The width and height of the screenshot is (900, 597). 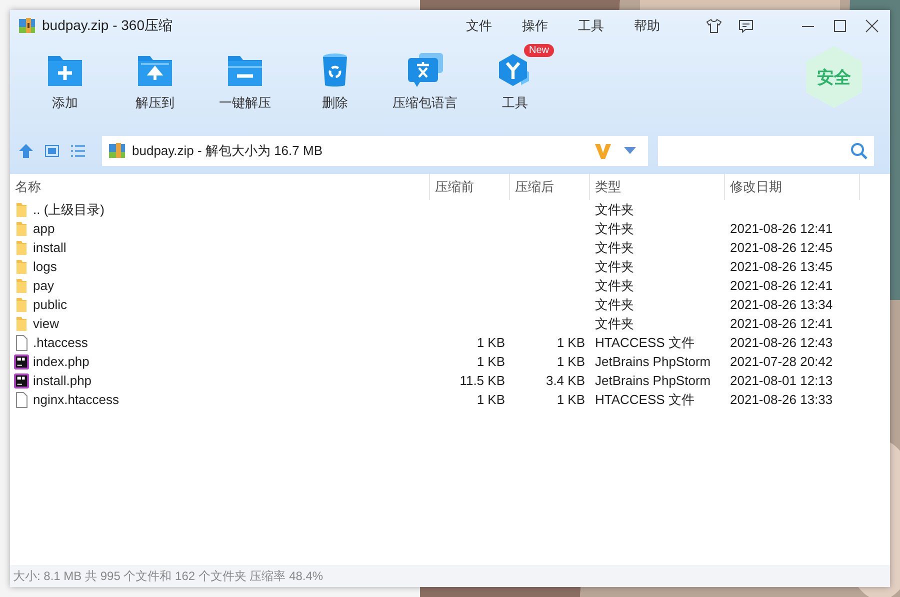 I want to click on menu-item: 帮助, so click(x=647, y=26).